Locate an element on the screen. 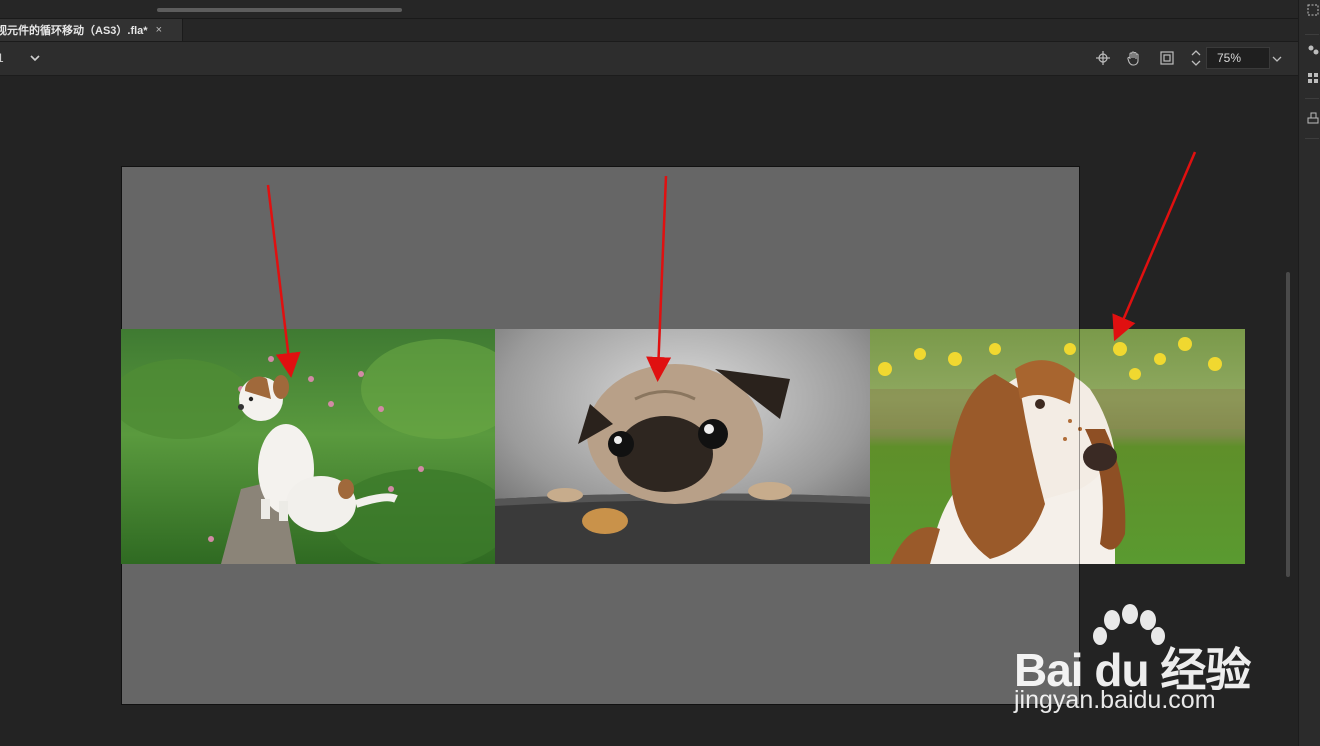 The image size is (1320, 746). stage-boundary is located at coordinates (1079, 446).